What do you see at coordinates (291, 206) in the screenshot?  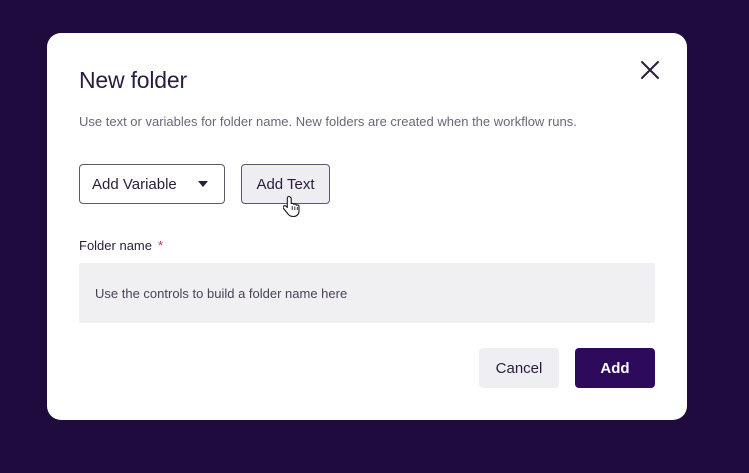 I see `hand-pointer-cursor-icon` at bounding box center [291, 206].